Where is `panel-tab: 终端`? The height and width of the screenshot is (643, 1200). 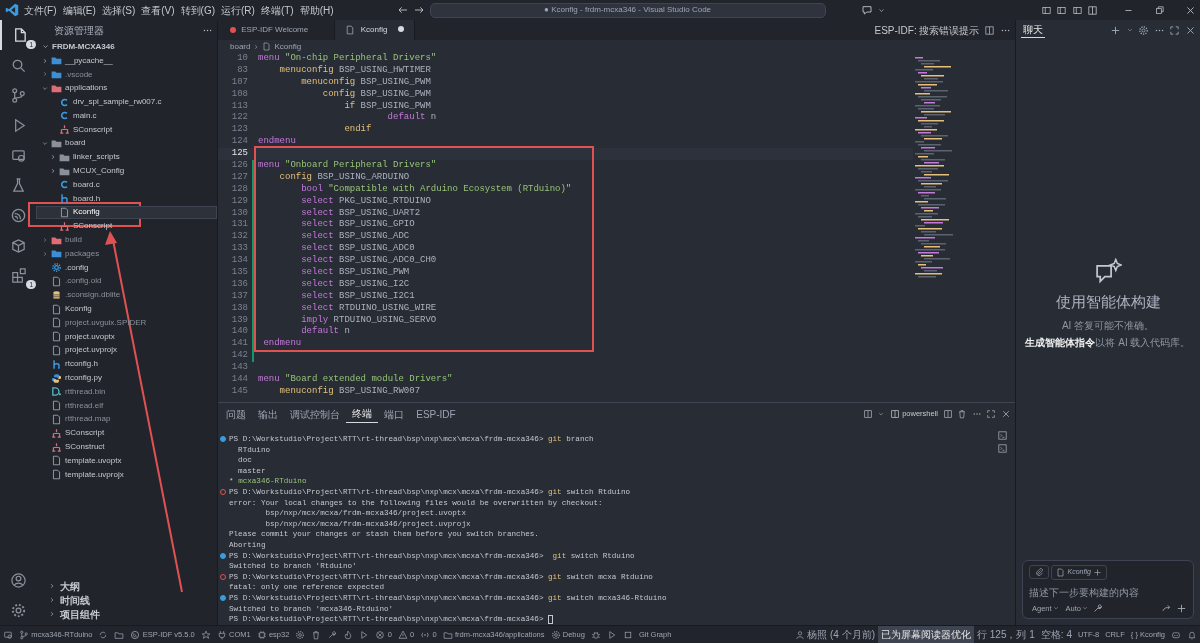 panel-tab: 终端 is located at coordinates (362, 414).